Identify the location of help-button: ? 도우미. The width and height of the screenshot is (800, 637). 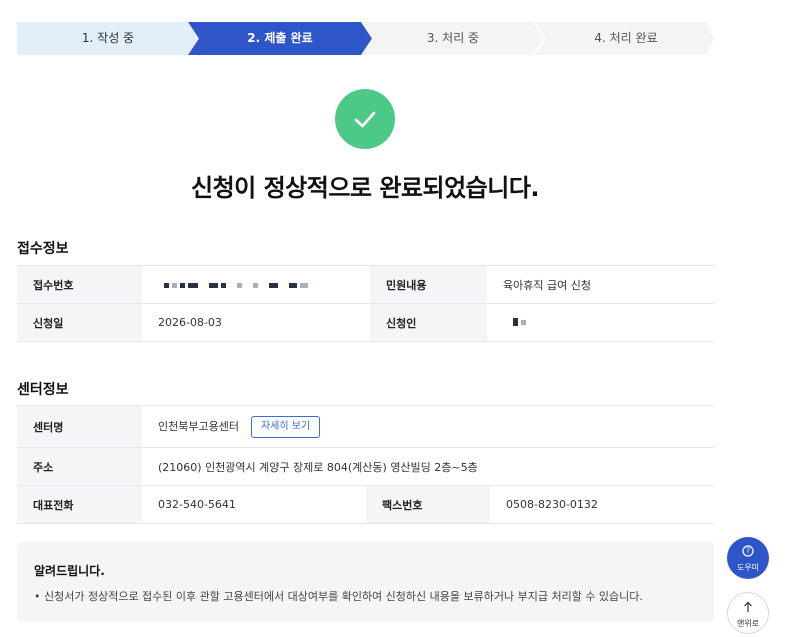
(748, 558).